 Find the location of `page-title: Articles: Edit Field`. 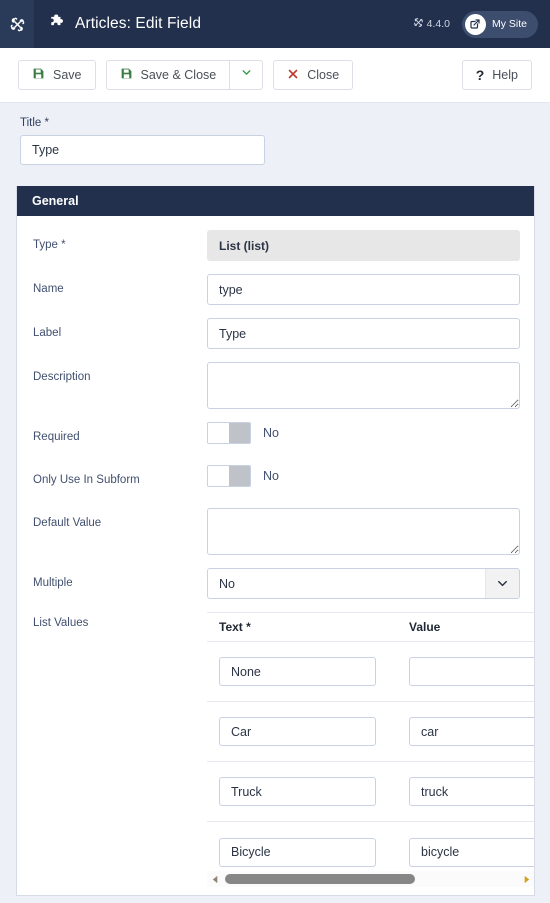

page-title: Articles: Edit Field is located at coordinates (138, 23).